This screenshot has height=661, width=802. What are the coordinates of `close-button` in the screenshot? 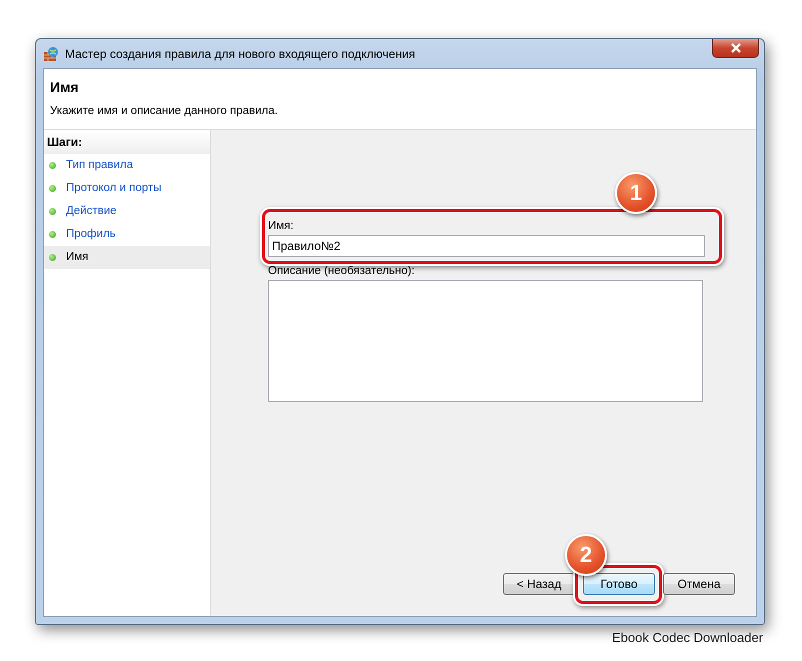 It's located at (735, 48).